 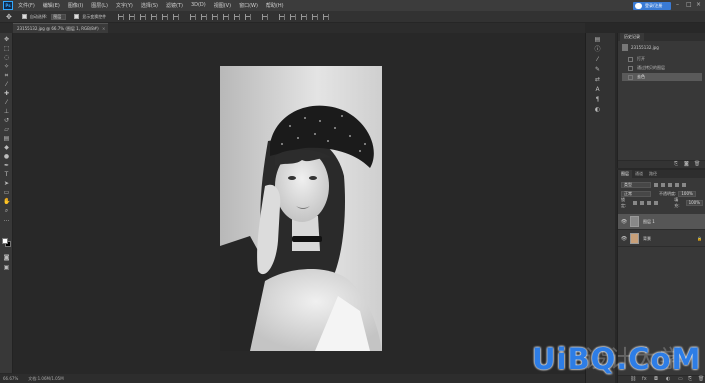 What do you see at coordinates (701, 379) in the screenshot?
I see `delete-layer-icon: 🗑` at bounding box center [701, 379].